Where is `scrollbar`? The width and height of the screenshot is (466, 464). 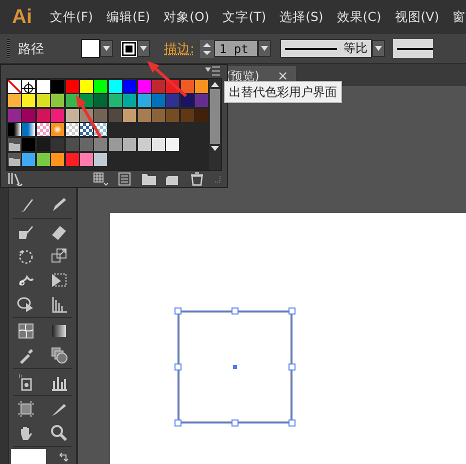
scrollbar is located at coordinates (215, 124).